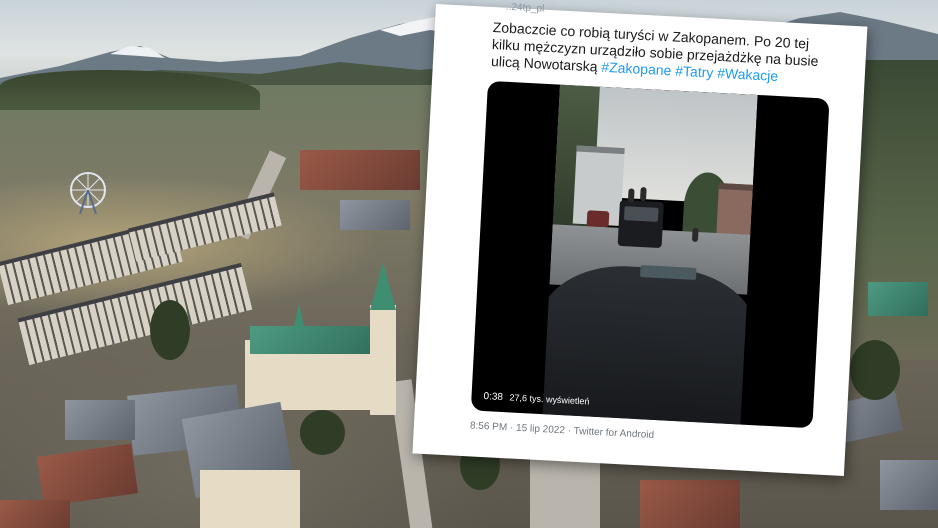 The width and height of the screenshot is (938, 528). Describe the element at coordinates (748, 74) in the screenshot. I see `hashtag-link: #Wakacje` at that location.